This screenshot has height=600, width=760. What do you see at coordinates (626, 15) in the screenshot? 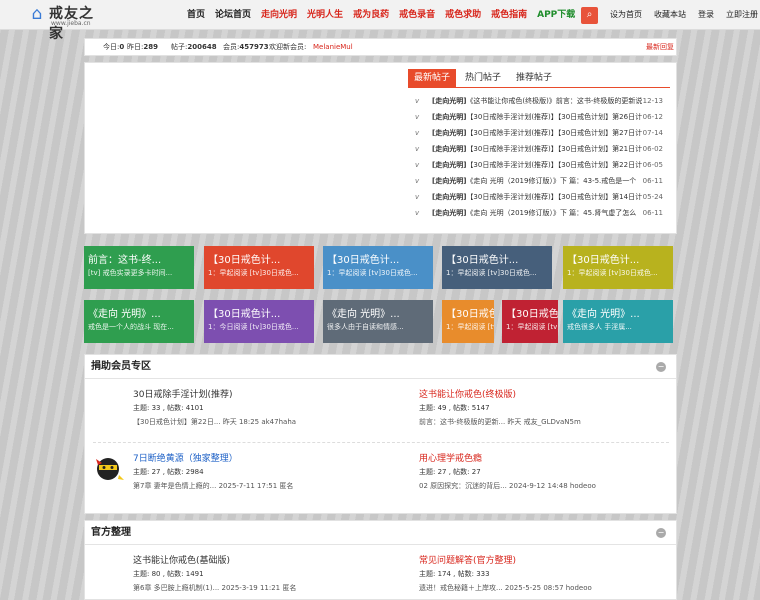
I see `top-link: 设为首页` at bounding box center [626, 15].